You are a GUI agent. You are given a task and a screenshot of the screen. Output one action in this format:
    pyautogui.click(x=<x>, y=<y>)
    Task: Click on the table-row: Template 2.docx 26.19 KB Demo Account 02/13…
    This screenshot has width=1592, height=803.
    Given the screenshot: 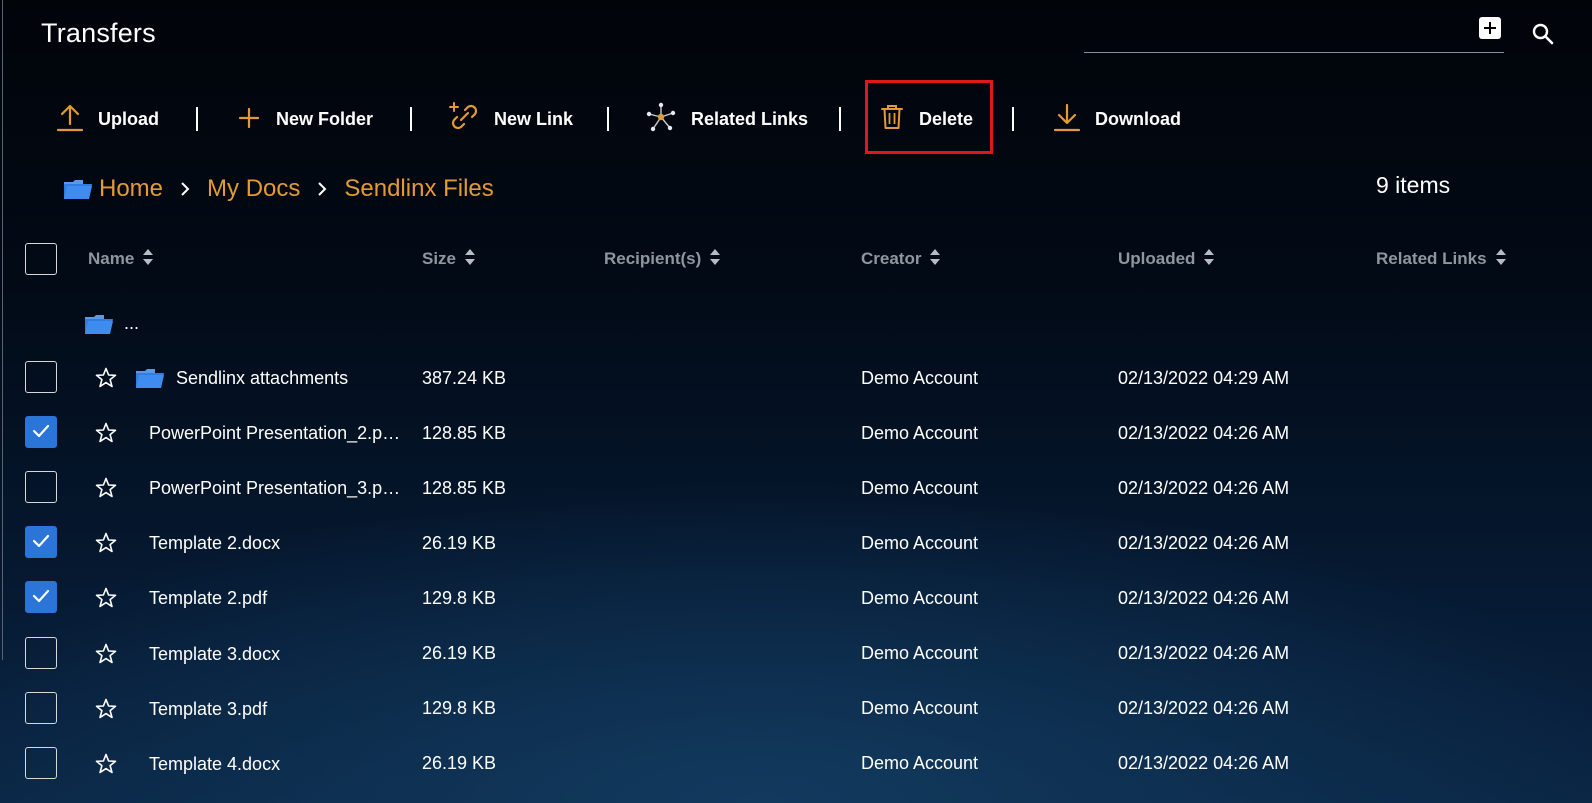 What is the action you would take?
    pyautogui.click(x=796, y=553)
    